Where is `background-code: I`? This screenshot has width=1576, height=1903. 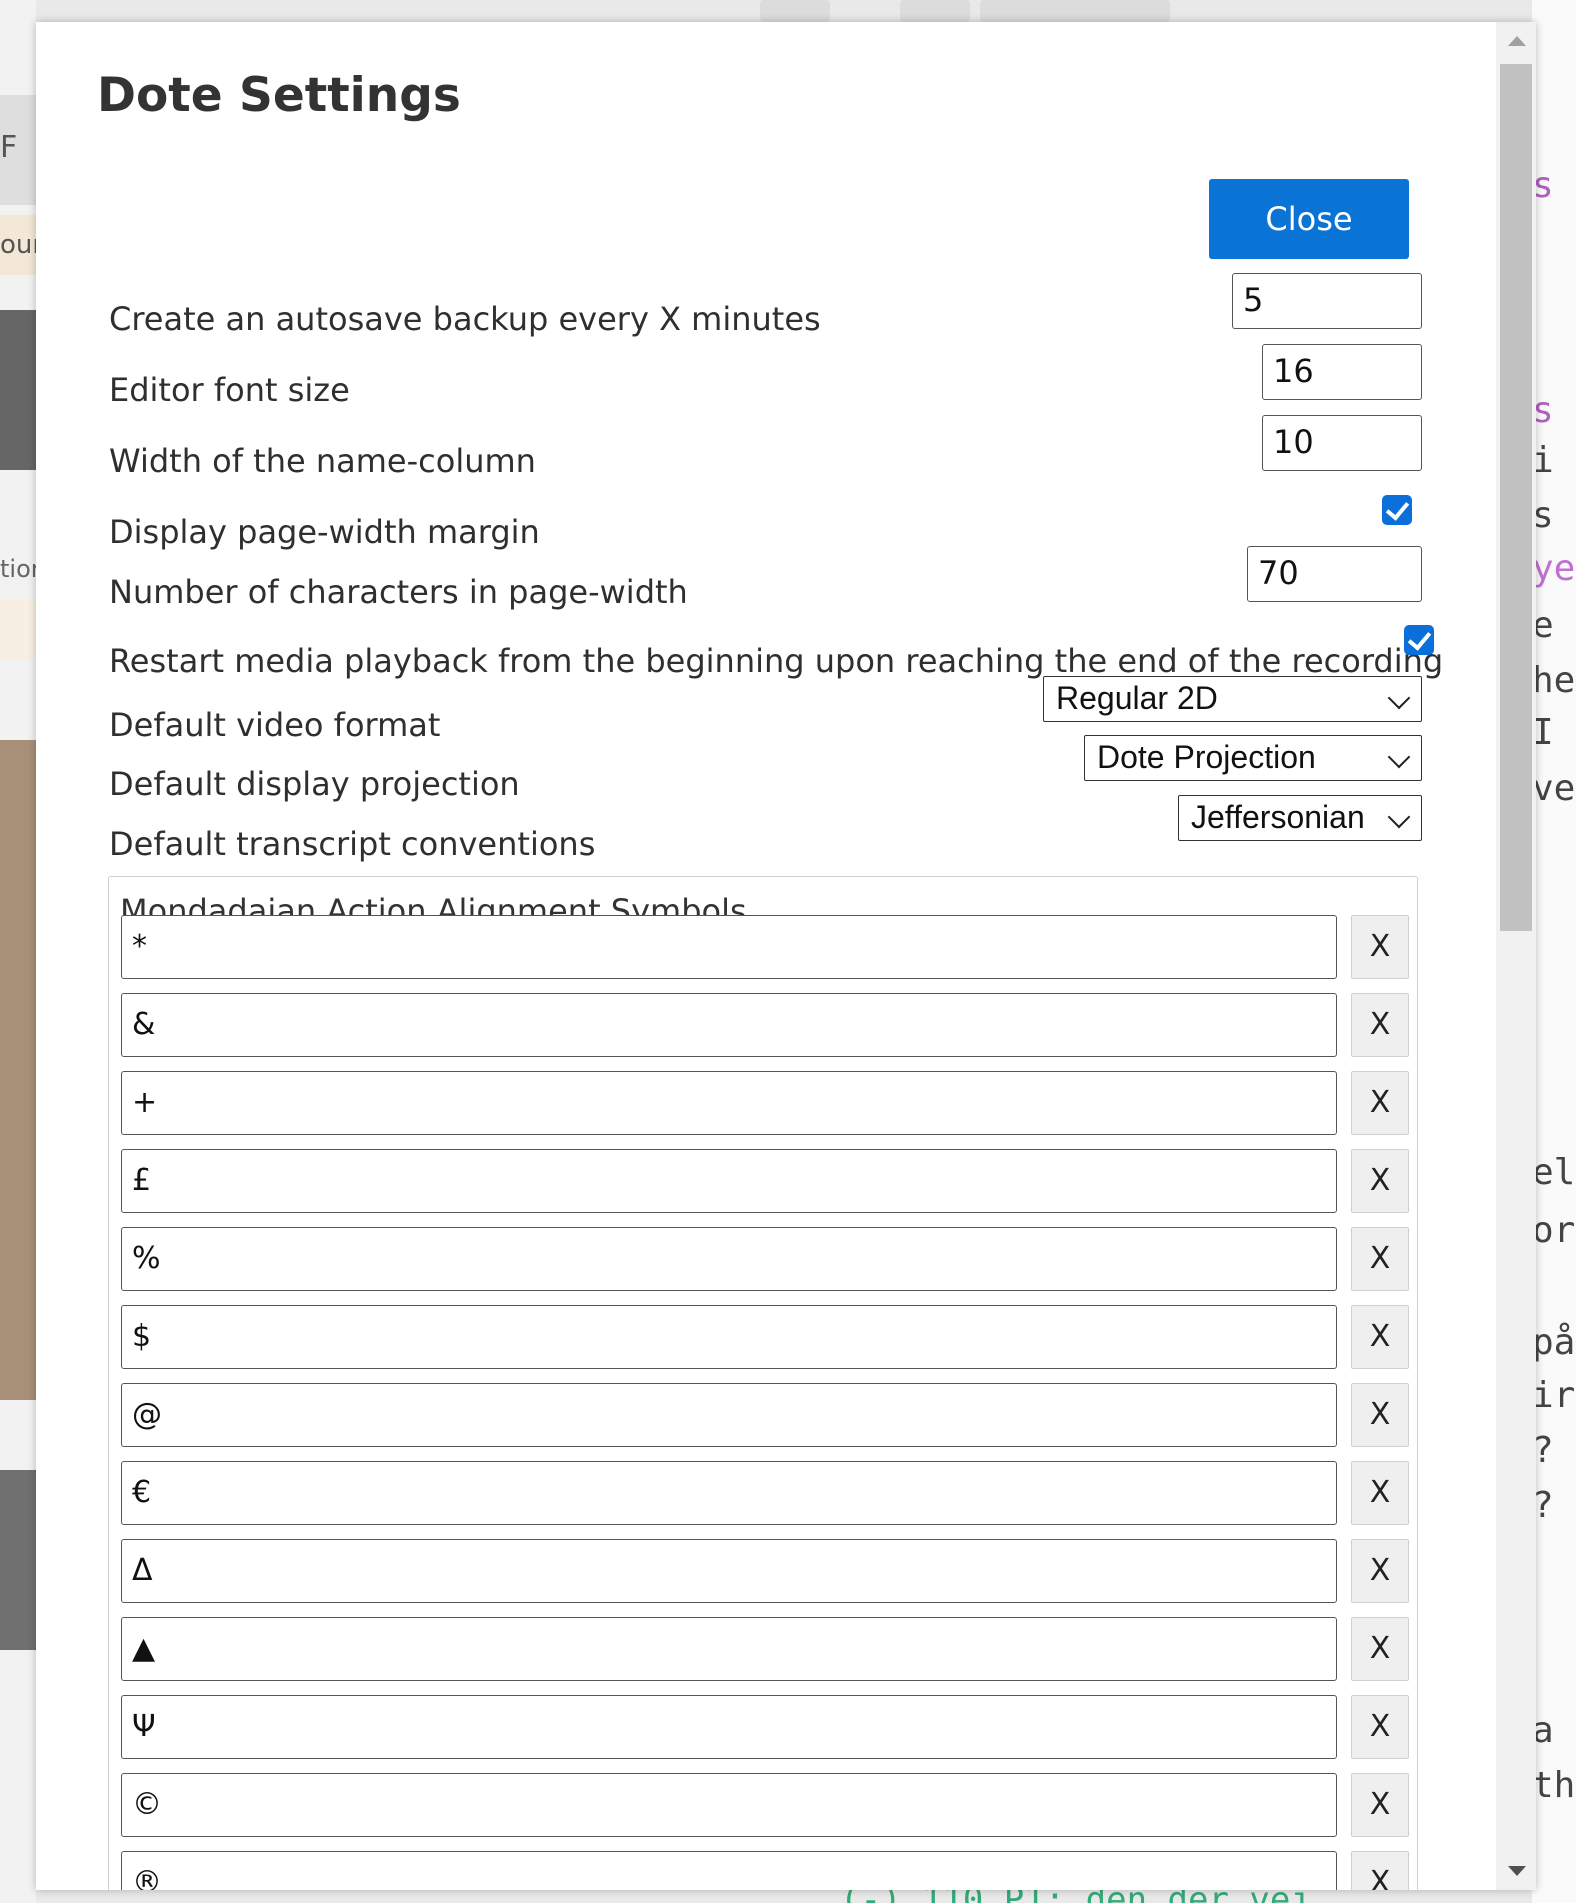
background-code: I is located at coordinates (1543, 732).